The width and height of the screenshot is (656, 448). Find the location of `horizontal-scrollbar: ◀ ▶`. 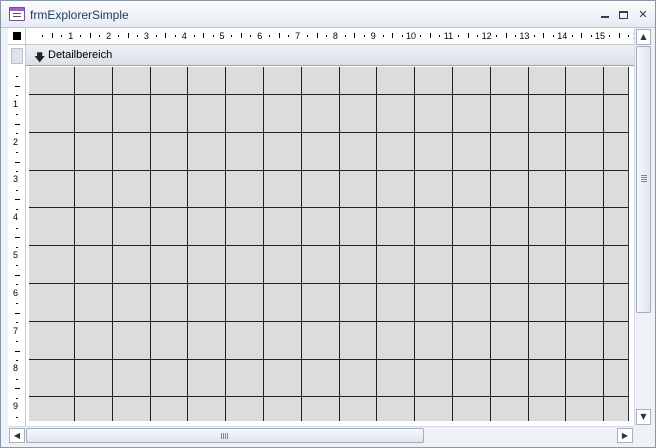

horizontal-scrollbar: ◀ ▶ is located at coordinates (321, 434).